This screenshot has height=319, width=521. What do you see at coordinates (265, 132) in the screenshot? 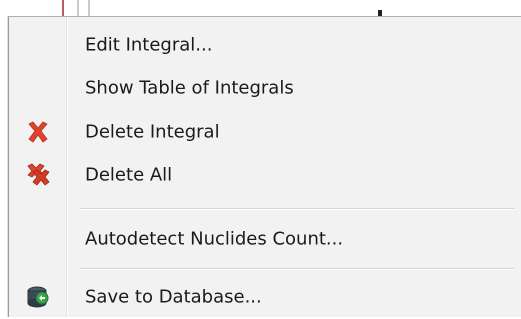
I see `menu-item-delete-integral: Delete Integral` at bounding box center [265, 132].